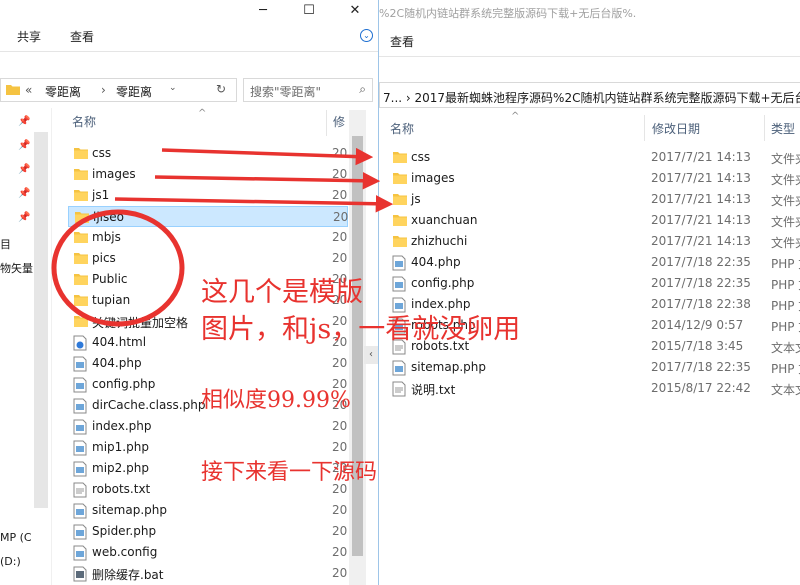 The image size is (800, 585). What do you see at coordinates (593, 178) in the screenshot?
I see `file-row: images 2017/7/21 14:13 文件夹` at bounding box center [593, 178].